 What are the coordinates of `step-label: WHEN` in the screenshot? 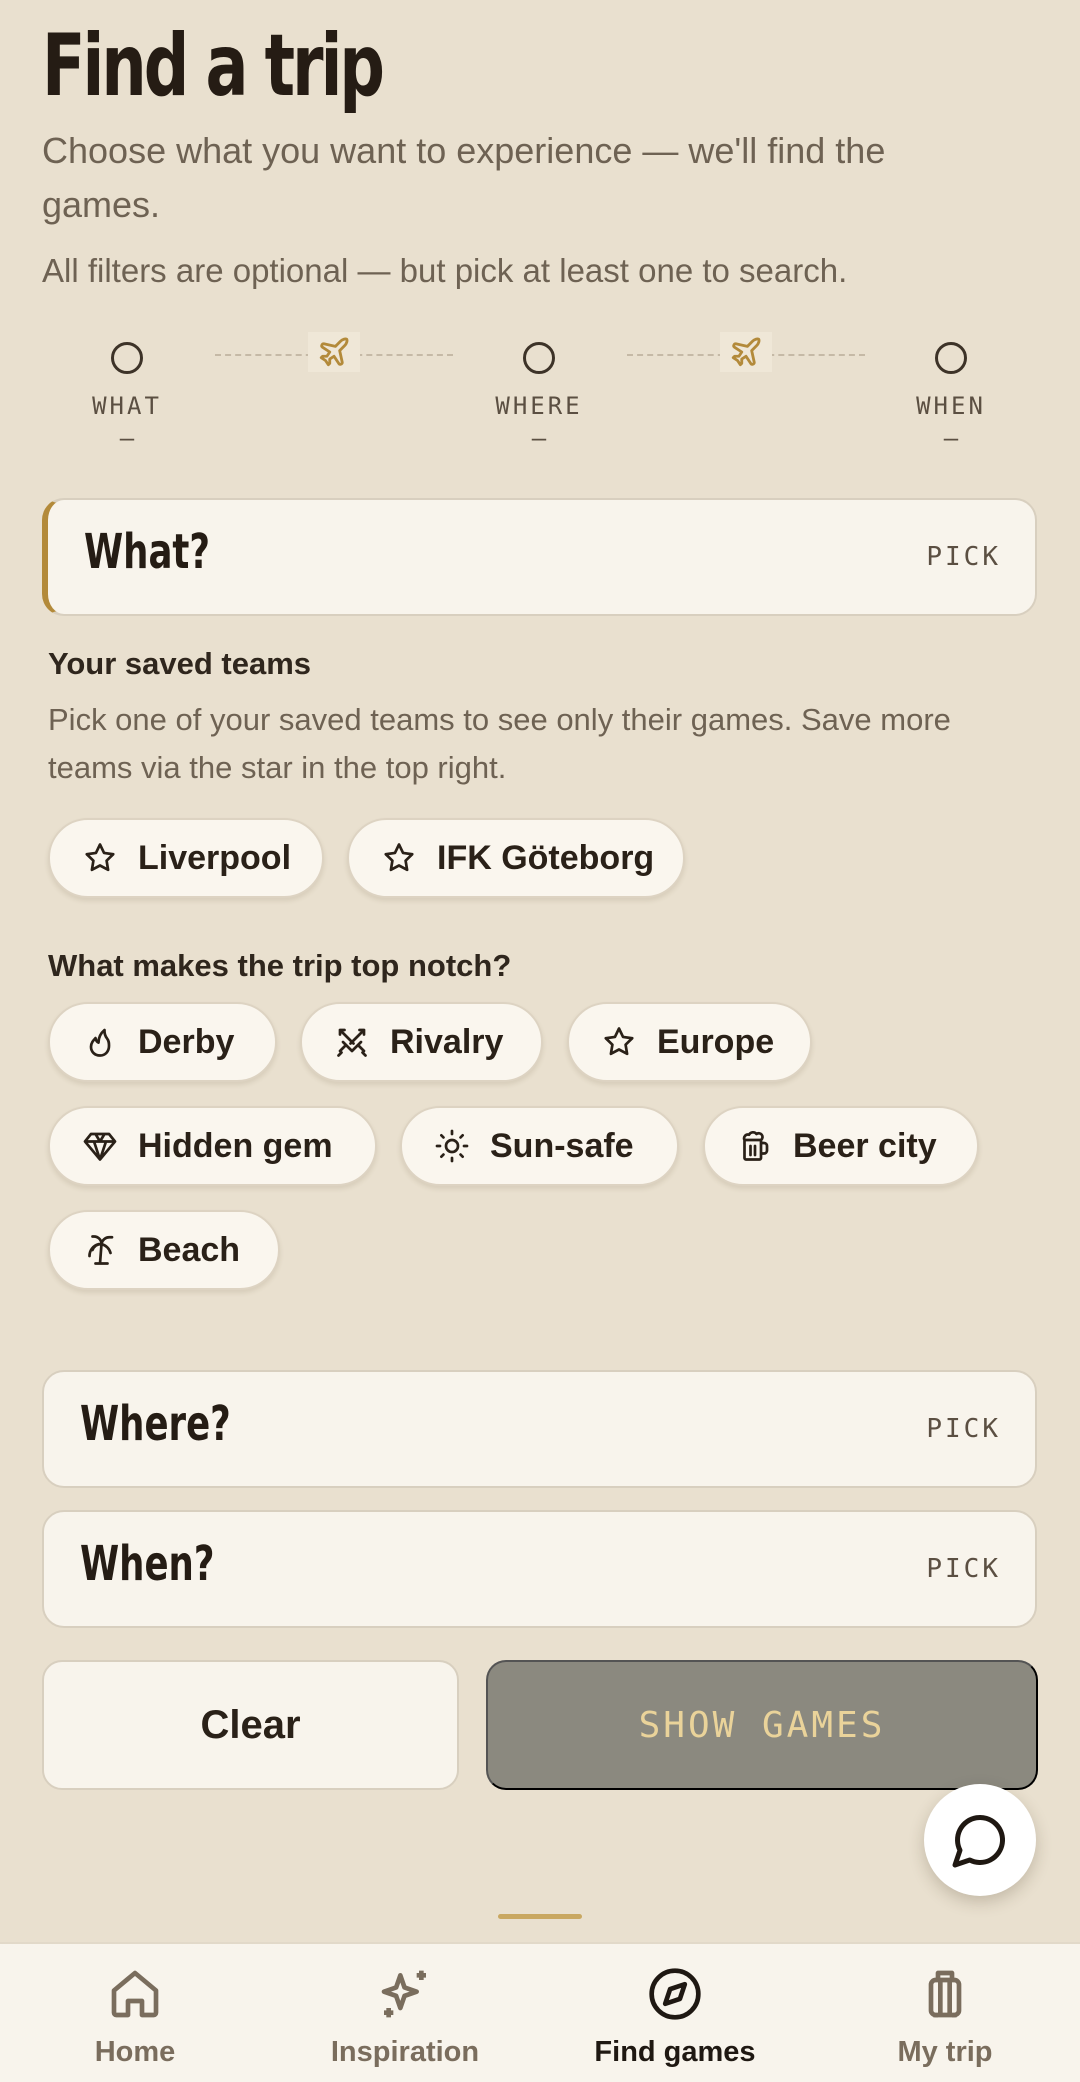 It's located at (951, 406).